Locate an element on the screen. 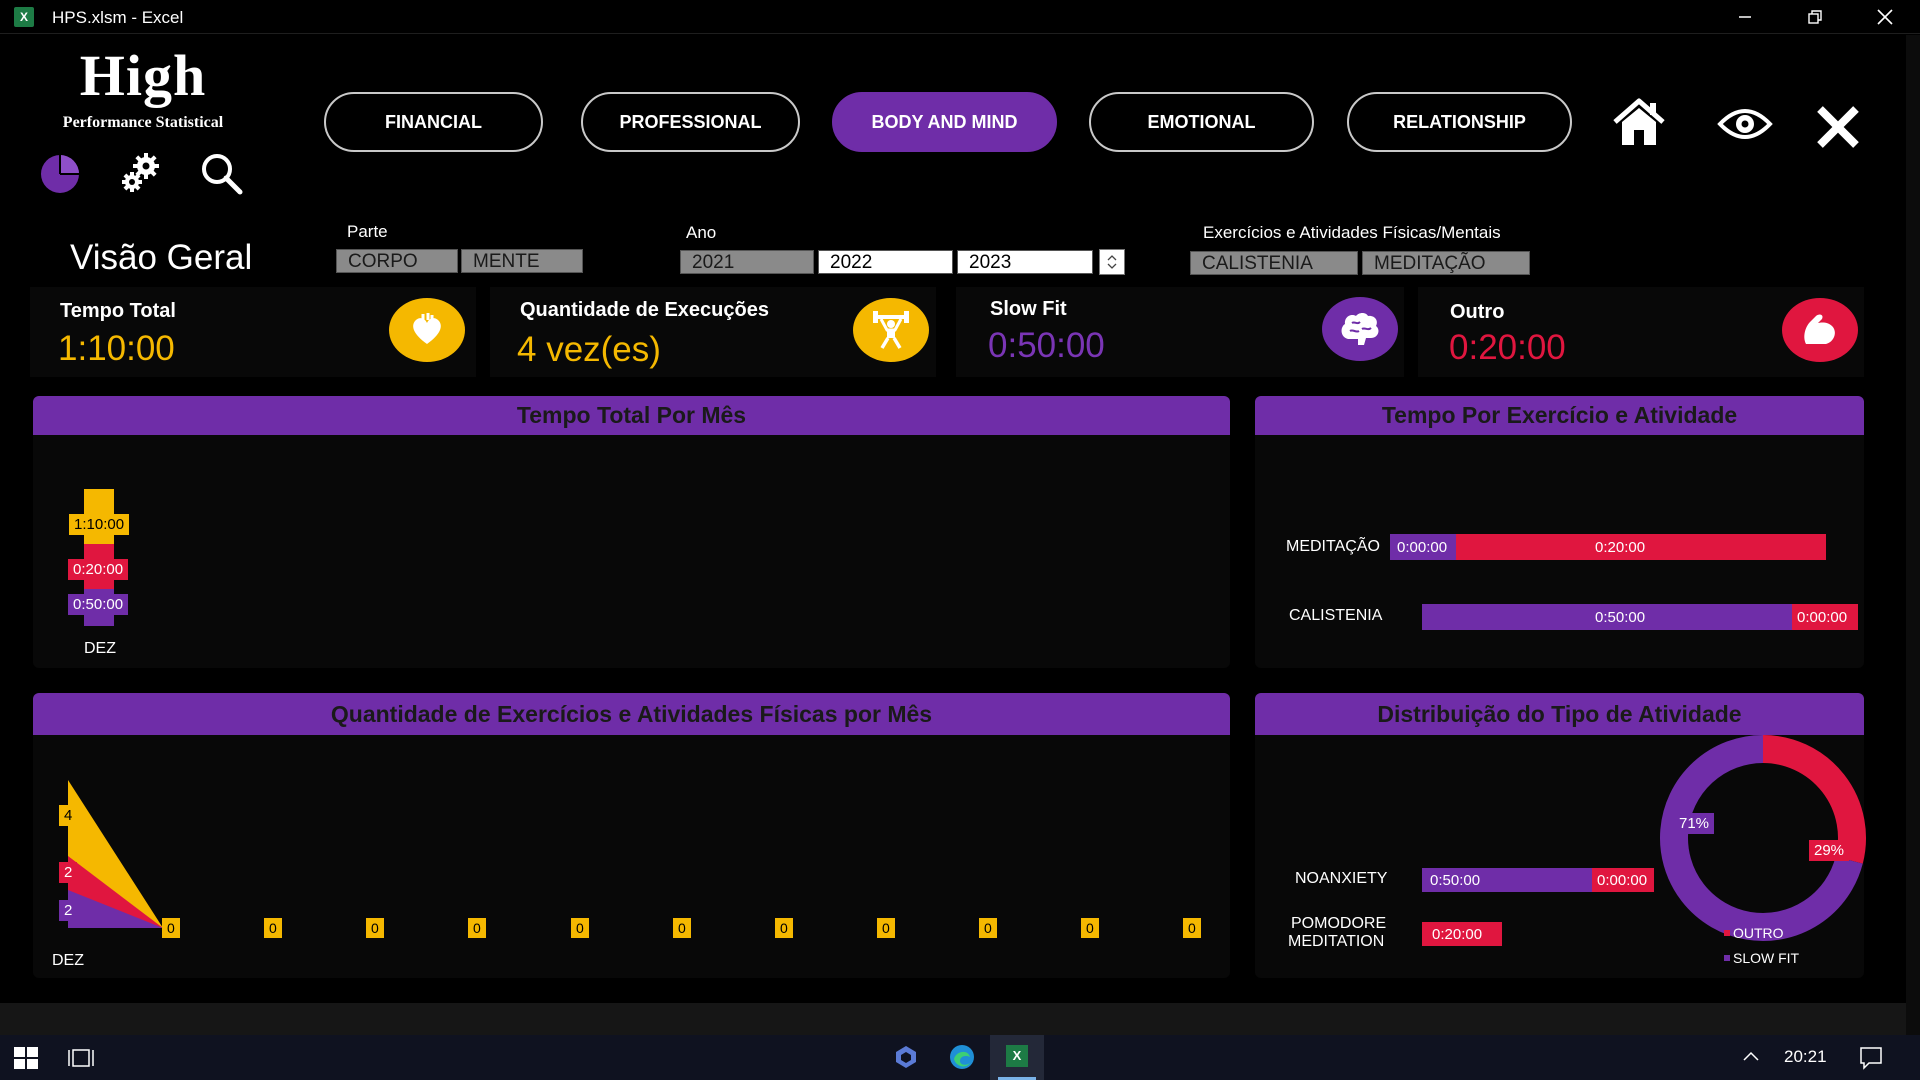 The width and height of the screenshot is (1920, 1080). category-label: CALISTENIA is located at coordinates (1336, 615).